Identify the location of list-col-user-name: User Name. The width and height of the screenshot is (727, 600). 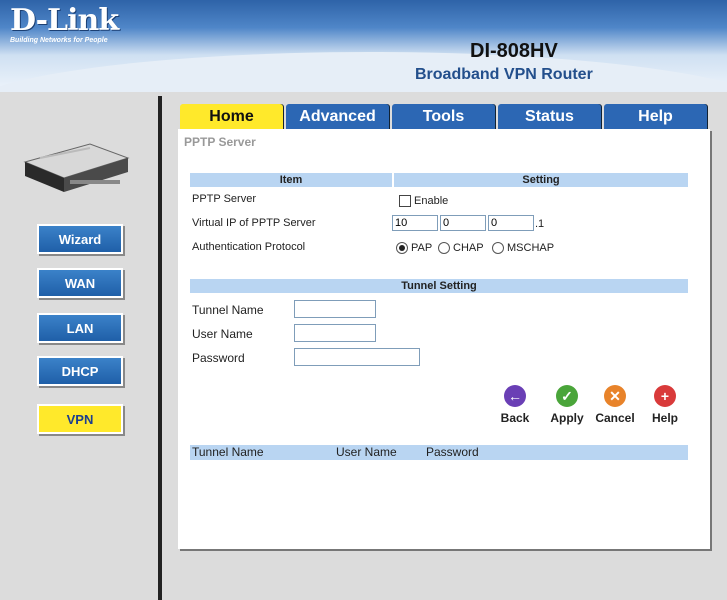
(366, 452).